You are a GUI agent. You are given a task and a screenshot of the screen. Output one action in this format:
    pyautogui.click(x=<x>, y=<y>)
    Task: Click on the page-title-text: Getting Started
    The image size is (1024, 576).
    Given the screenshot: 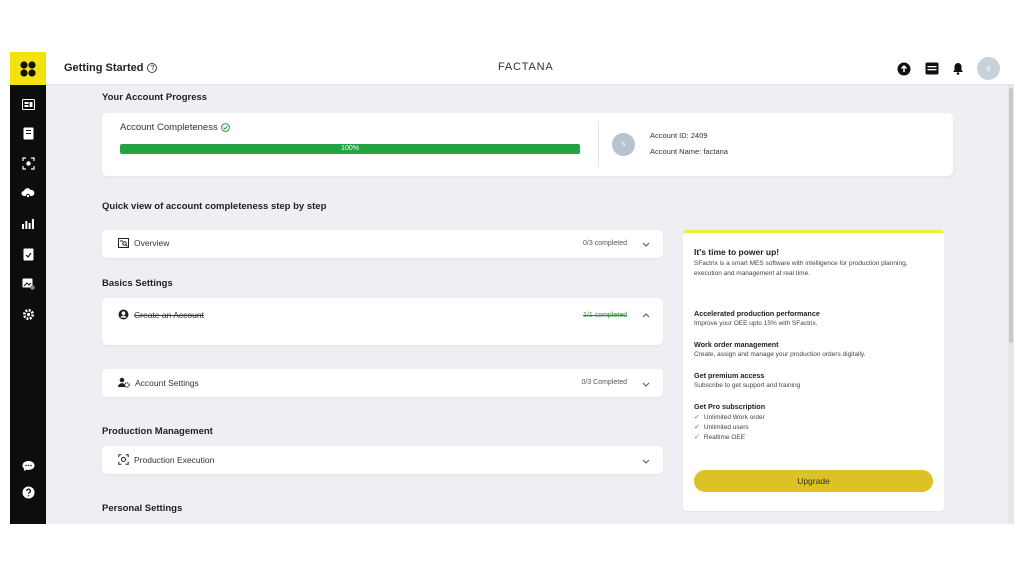 What is the action you would take?
    pyautogui.click(x=104, y=68)
    